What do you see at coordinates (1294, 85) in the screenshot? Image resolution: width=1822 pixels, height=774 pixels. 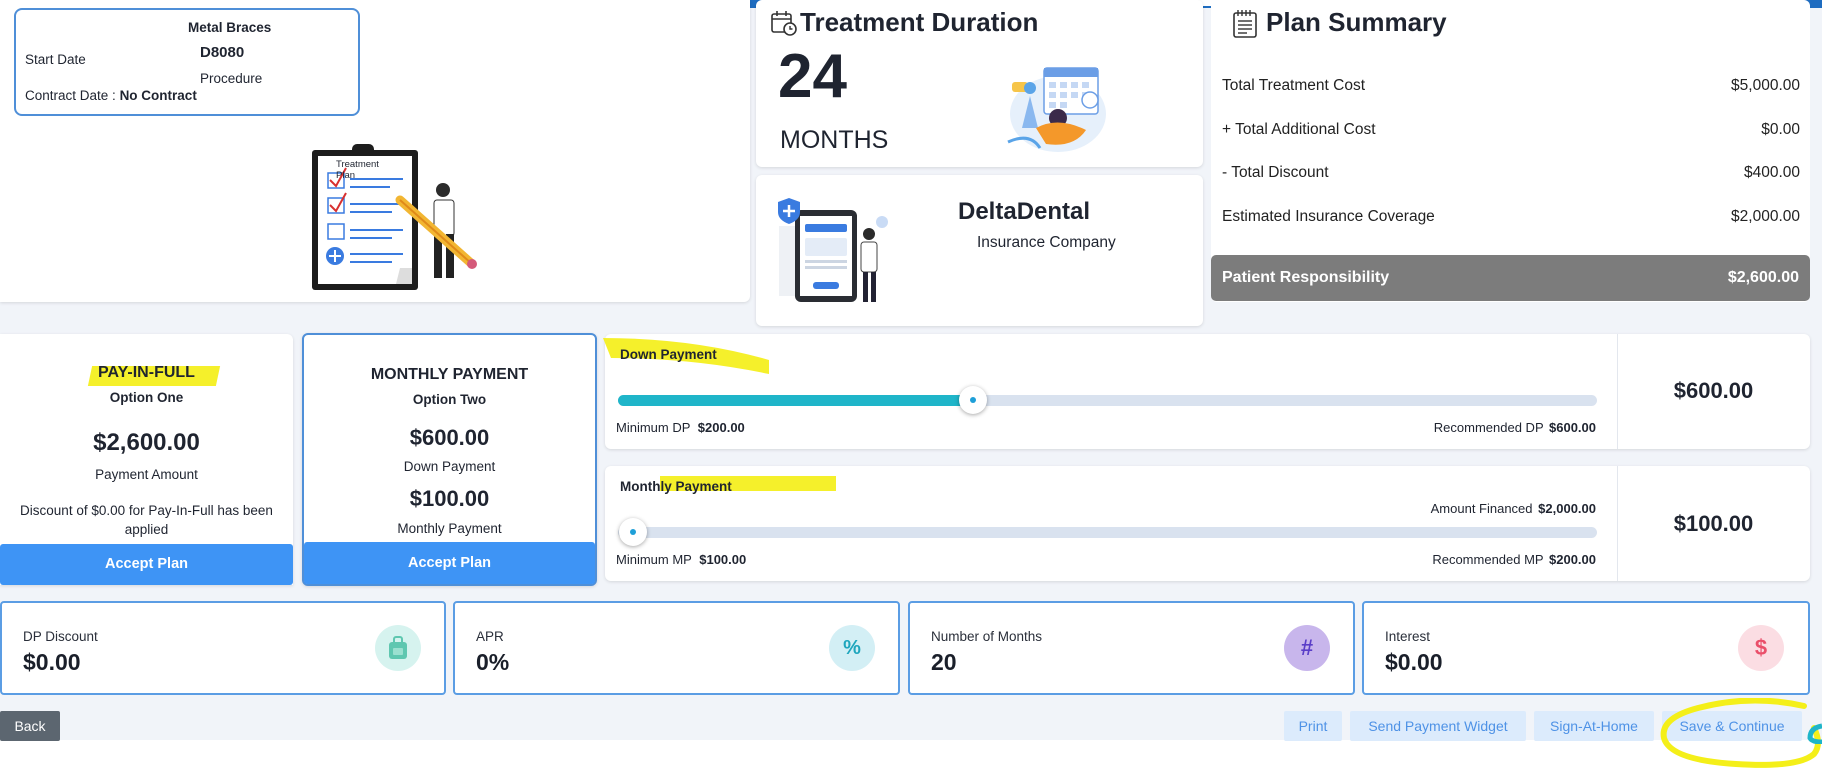 I see `summary-row-label: Total Treatment Cost` at bounding box center [1294, 85].